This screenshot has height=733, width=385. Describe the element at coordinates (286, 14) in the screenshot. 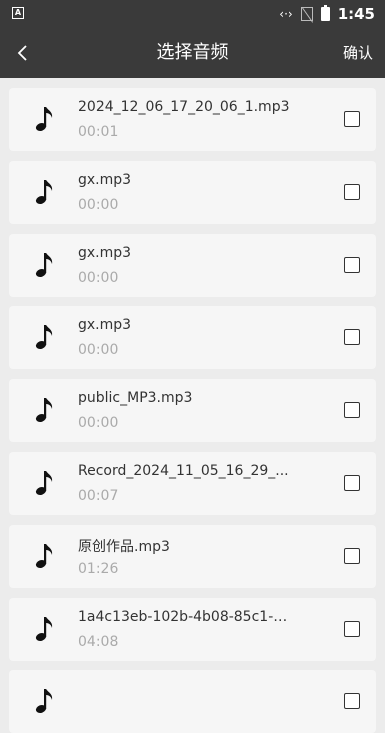

I see `code-icon: ‹·›` at that location.